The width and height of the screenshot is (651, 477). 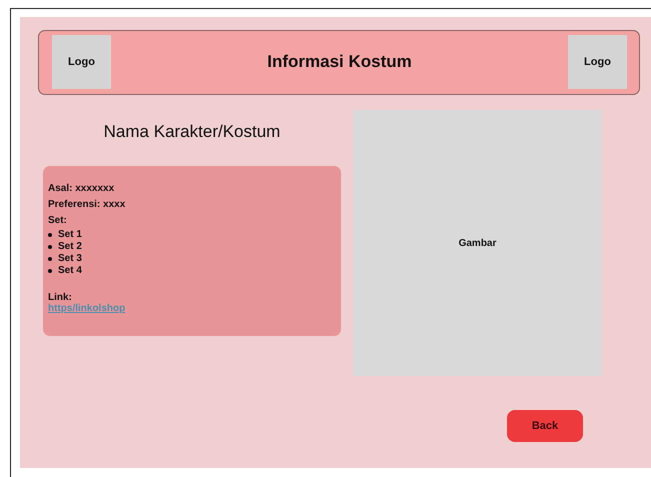 What do you see at coordinates (70, 259) in the screenshot?
I see `set-item: Set 3` at bounding box center [70, 259].